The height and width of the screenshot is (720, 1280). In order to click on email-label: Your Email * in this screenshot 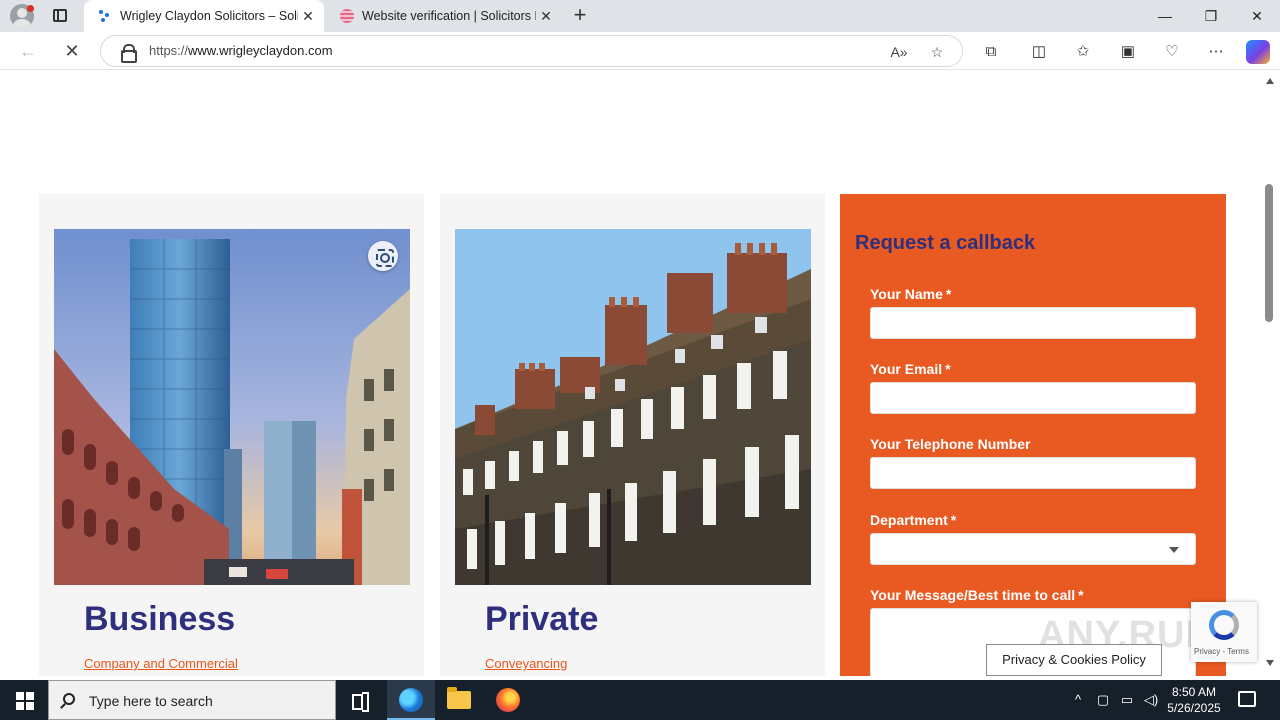, I will do `click(910, 369)`.